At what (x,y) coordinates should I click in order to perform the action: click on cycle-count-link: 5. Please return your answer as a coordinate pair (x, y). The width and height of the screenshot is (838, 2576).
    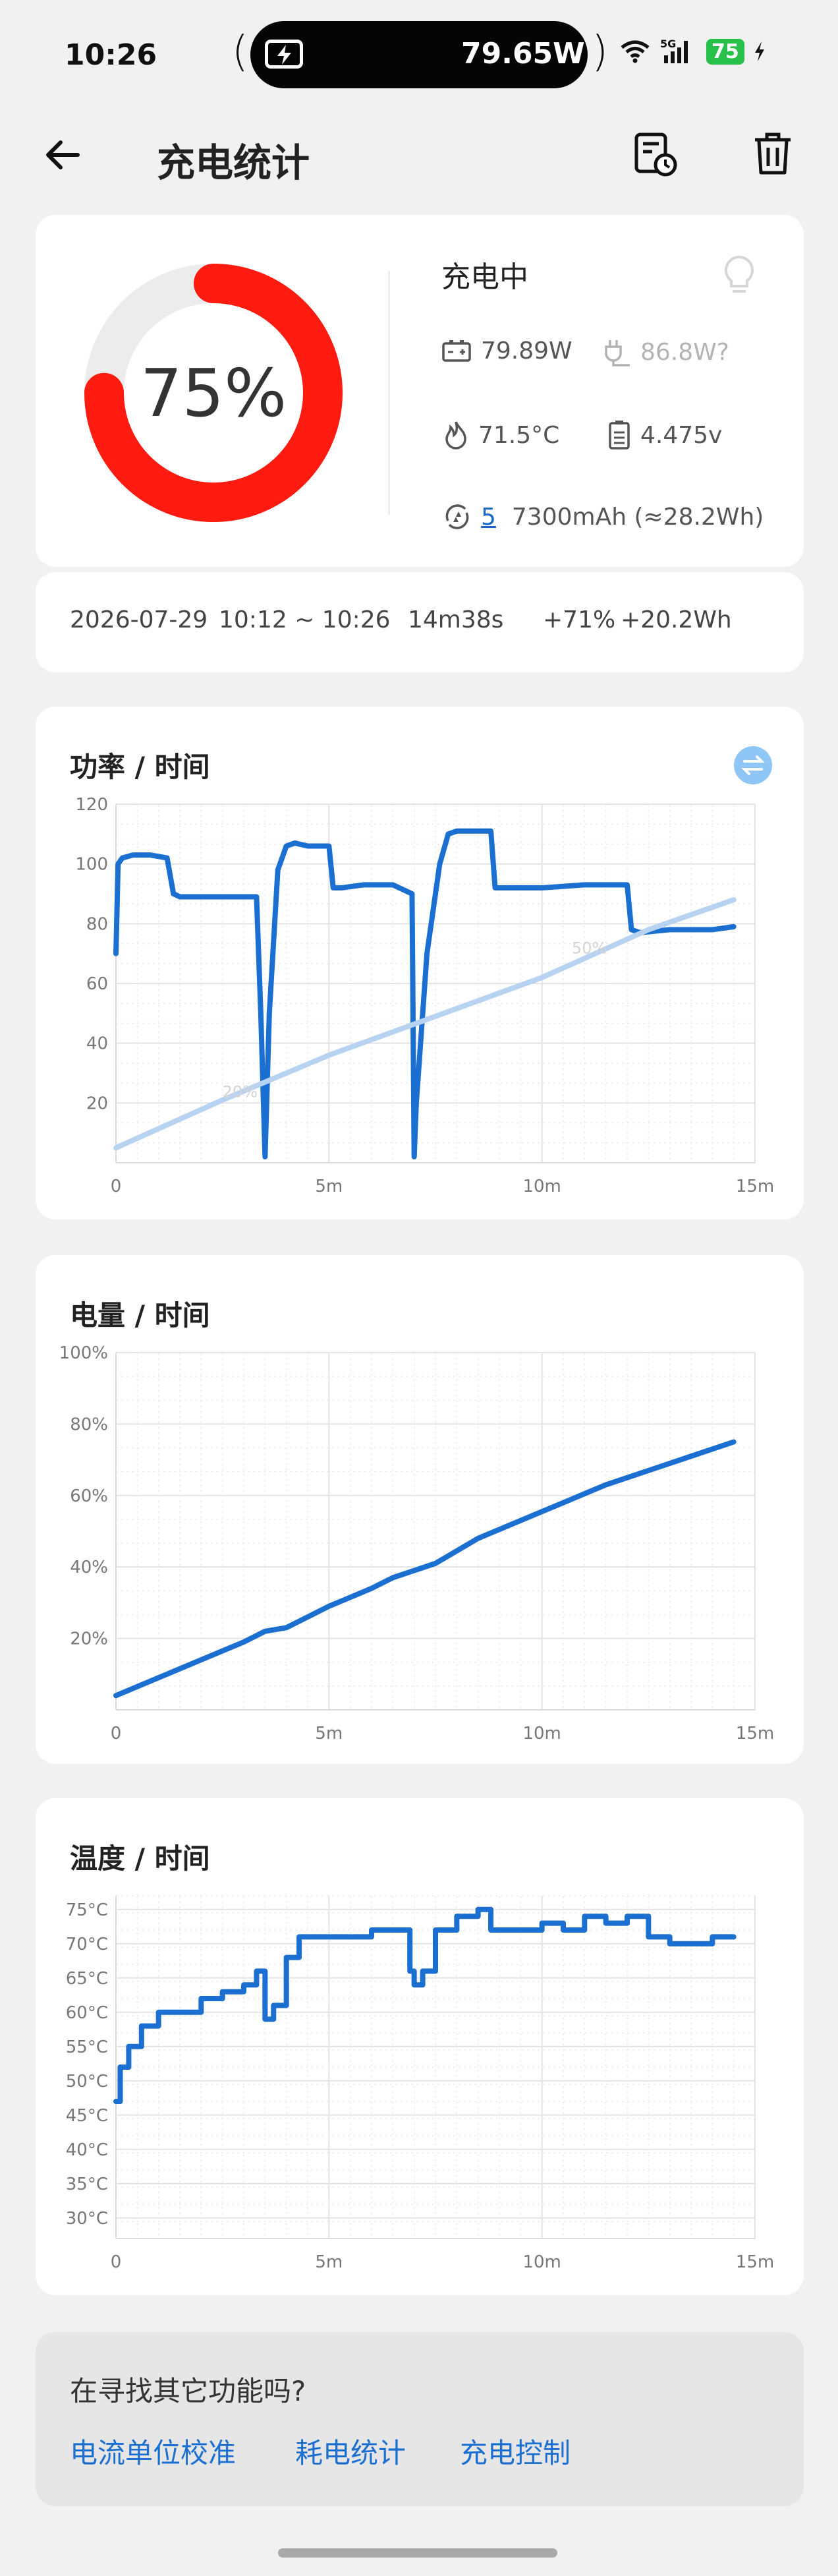
    Looking at the image, I should click on (488, 517).